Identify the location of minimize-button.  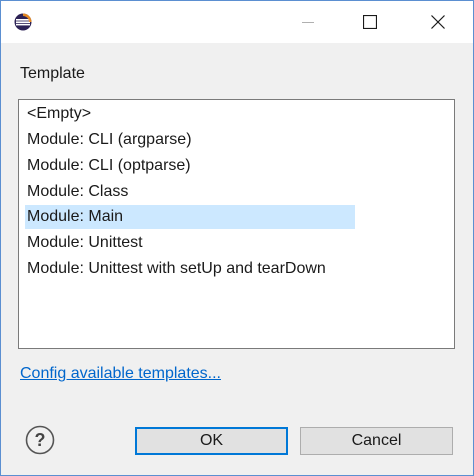
(308, 22).